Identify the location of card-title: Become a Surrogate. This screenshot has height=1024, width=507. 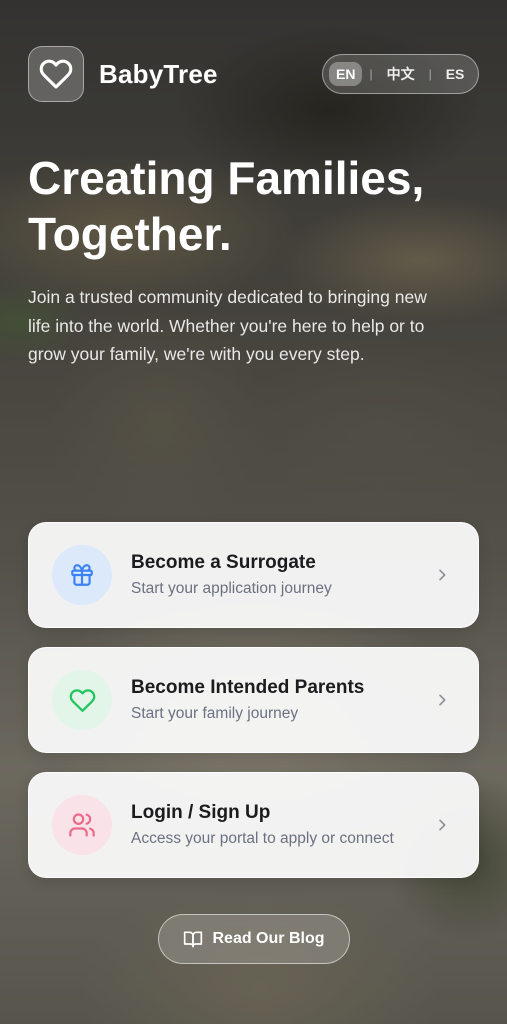
(223, 562).